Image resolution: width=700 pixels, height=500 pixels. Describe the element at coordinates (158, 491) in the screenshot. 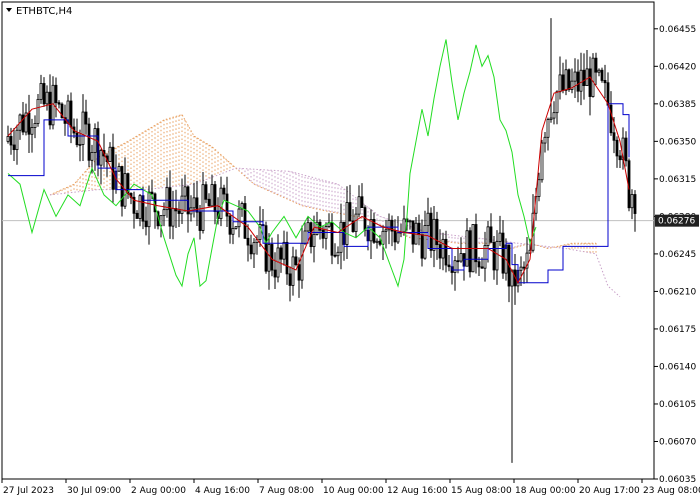

I see `x-tick-label: 2 Aug 00:00` at that location.